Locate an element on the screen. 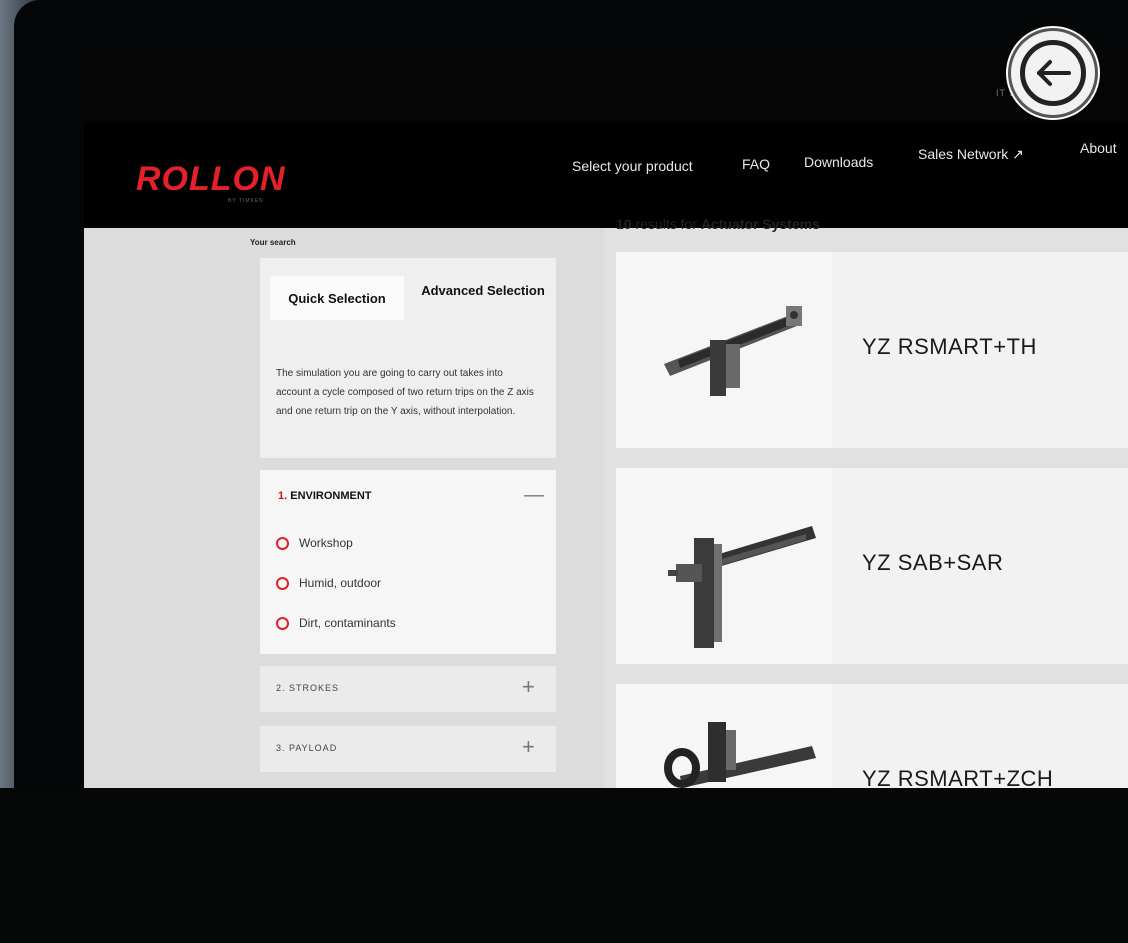 The image size is (1128, 943). option-dirt-contaminants: Dirt, contaminants is located at coordinates (336, 623).